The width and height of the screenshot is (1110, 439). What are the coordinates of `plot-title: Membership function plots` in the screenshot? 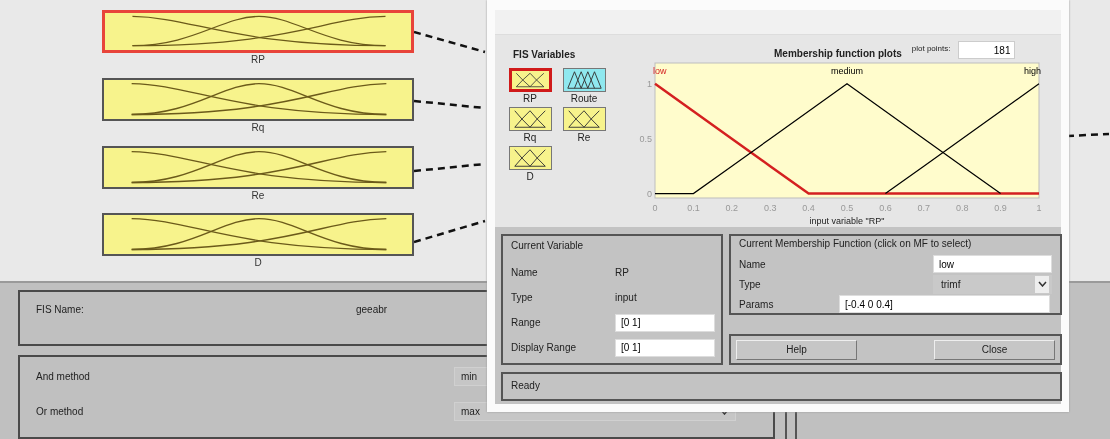 It's located at (838, 53).